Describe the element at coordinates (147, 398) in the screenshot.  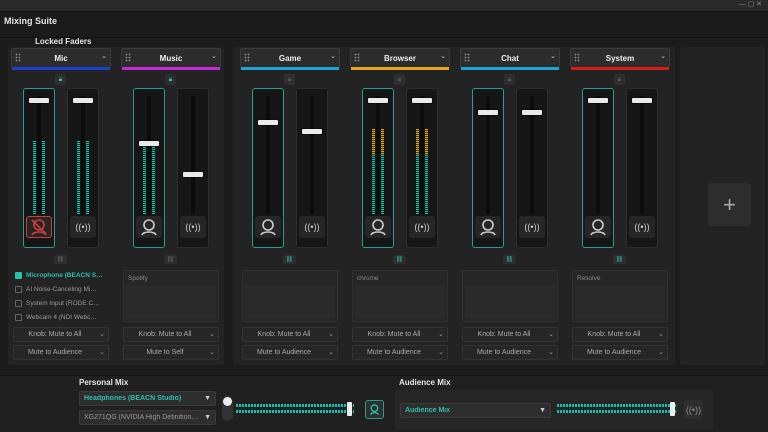
I see `personal-output-device-1: Headphones (BEACN Studio) ▼` at that location.